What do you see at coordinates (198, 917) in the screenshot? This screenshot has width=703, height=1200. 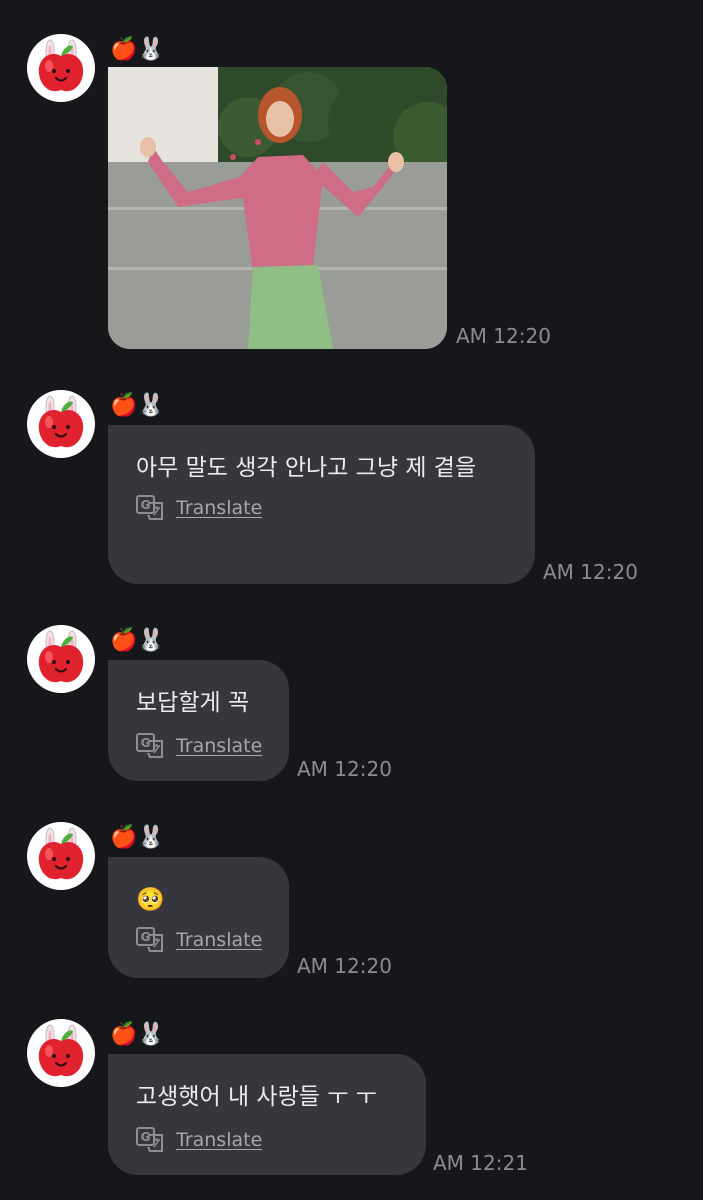 I see `message-bubble: 🥺 G Translate` at bounding box center [198, 917].